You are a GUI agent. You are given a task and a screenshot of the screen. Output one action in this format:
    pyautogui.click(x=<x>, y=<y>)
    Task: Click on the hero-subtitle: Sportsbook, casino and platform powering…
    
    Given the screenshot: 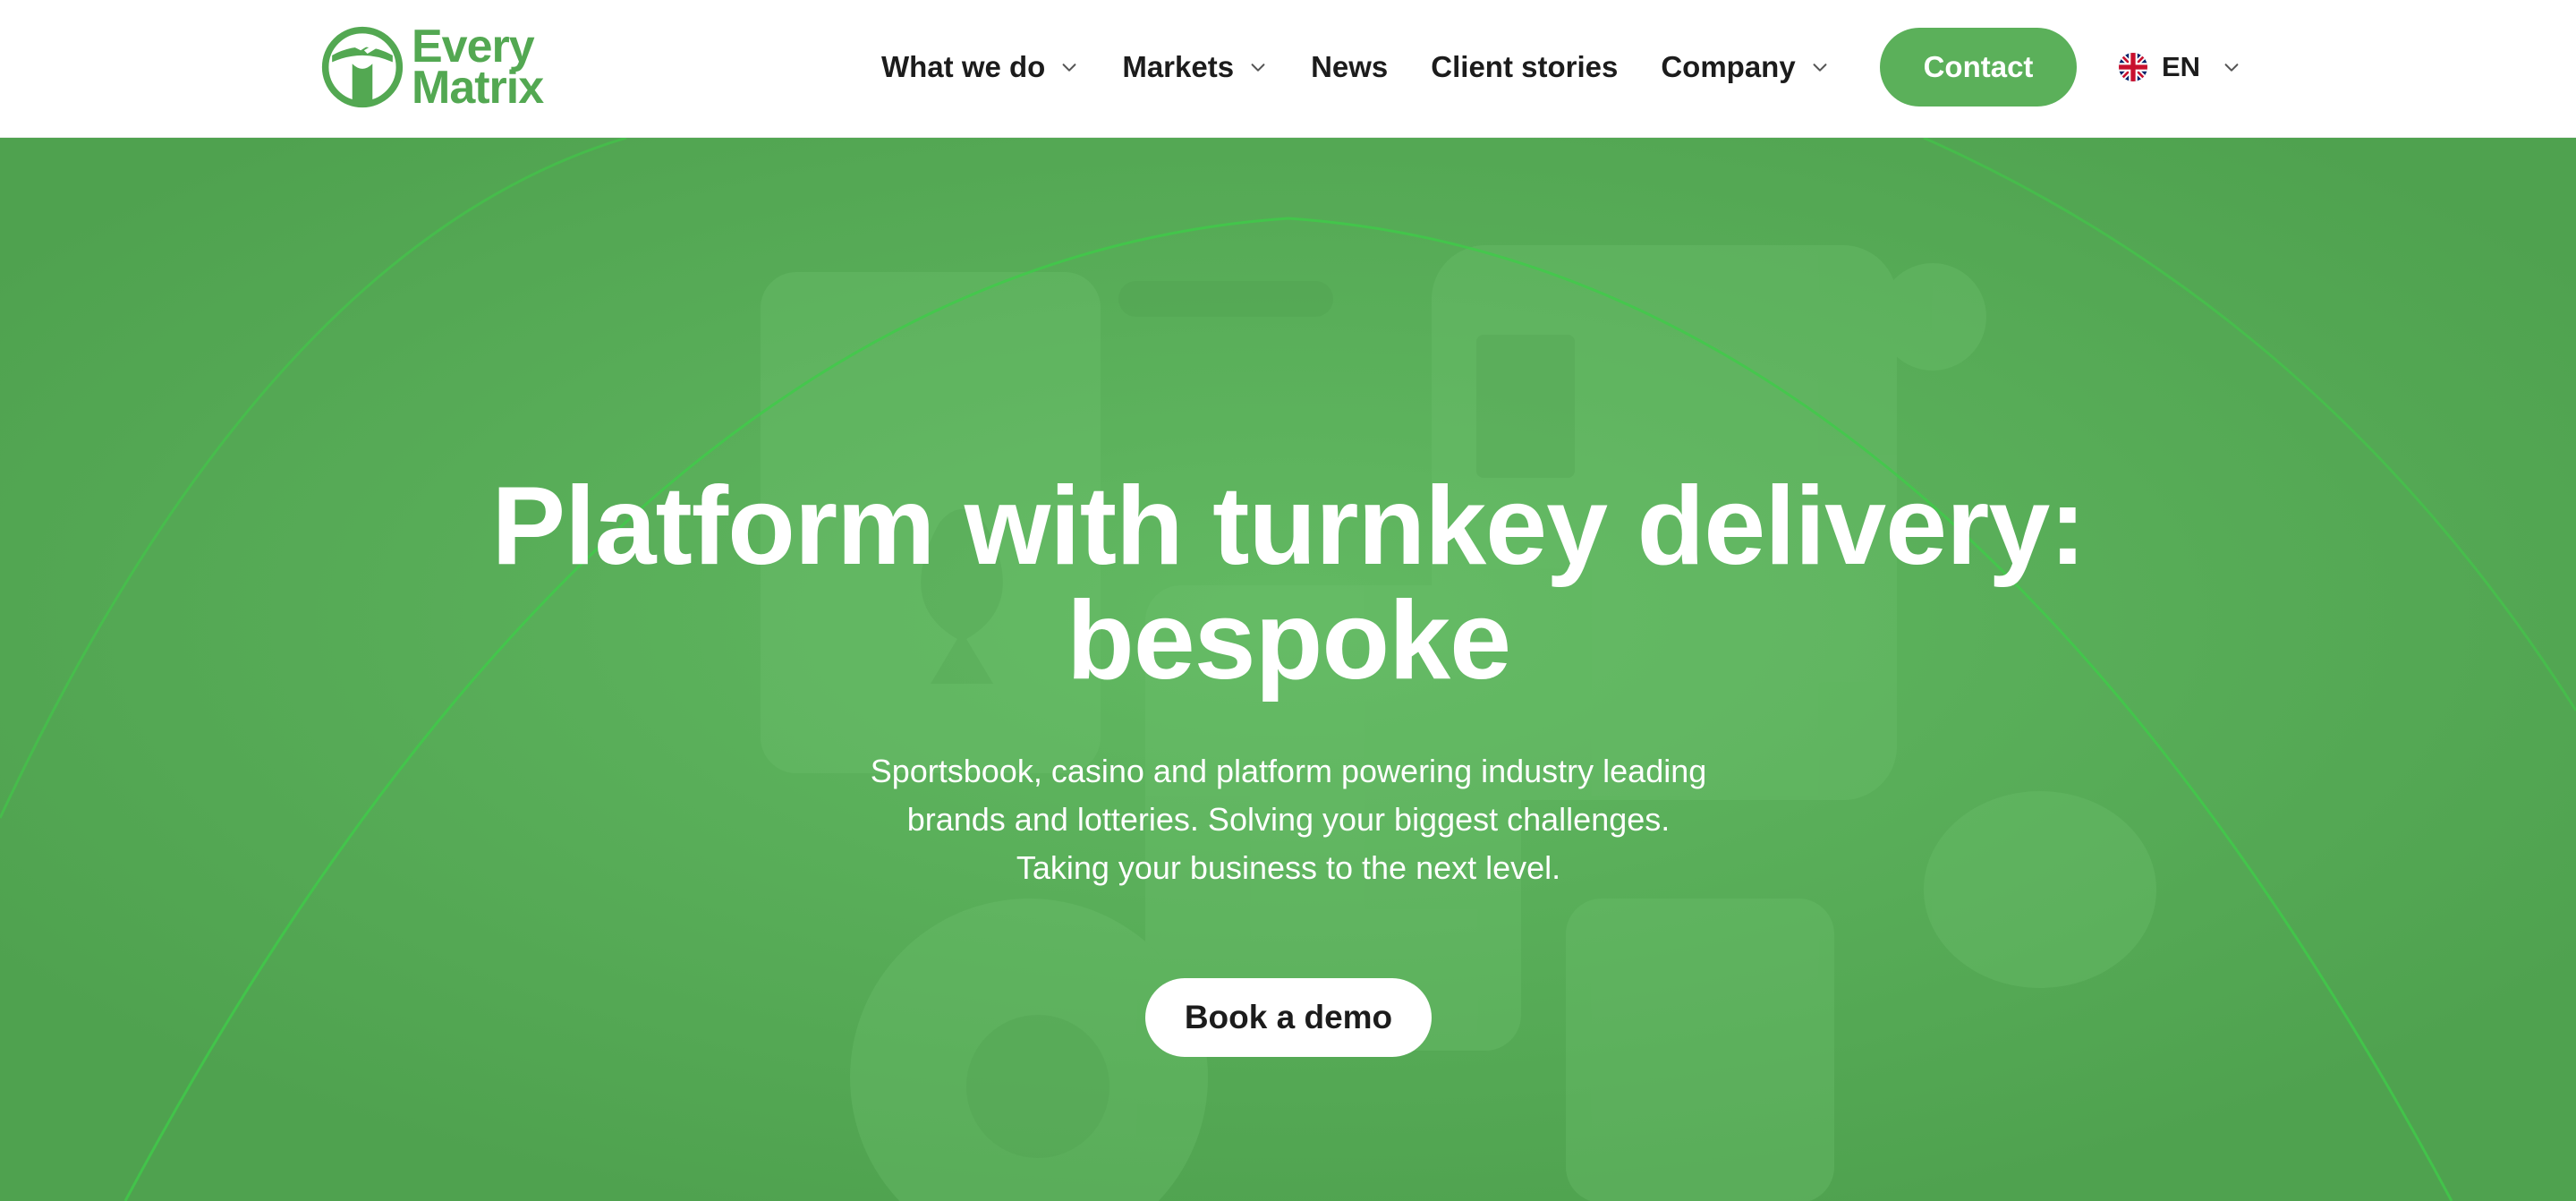 What is the action you would take?
    pyautogui.click(x=1288, y=819)
    